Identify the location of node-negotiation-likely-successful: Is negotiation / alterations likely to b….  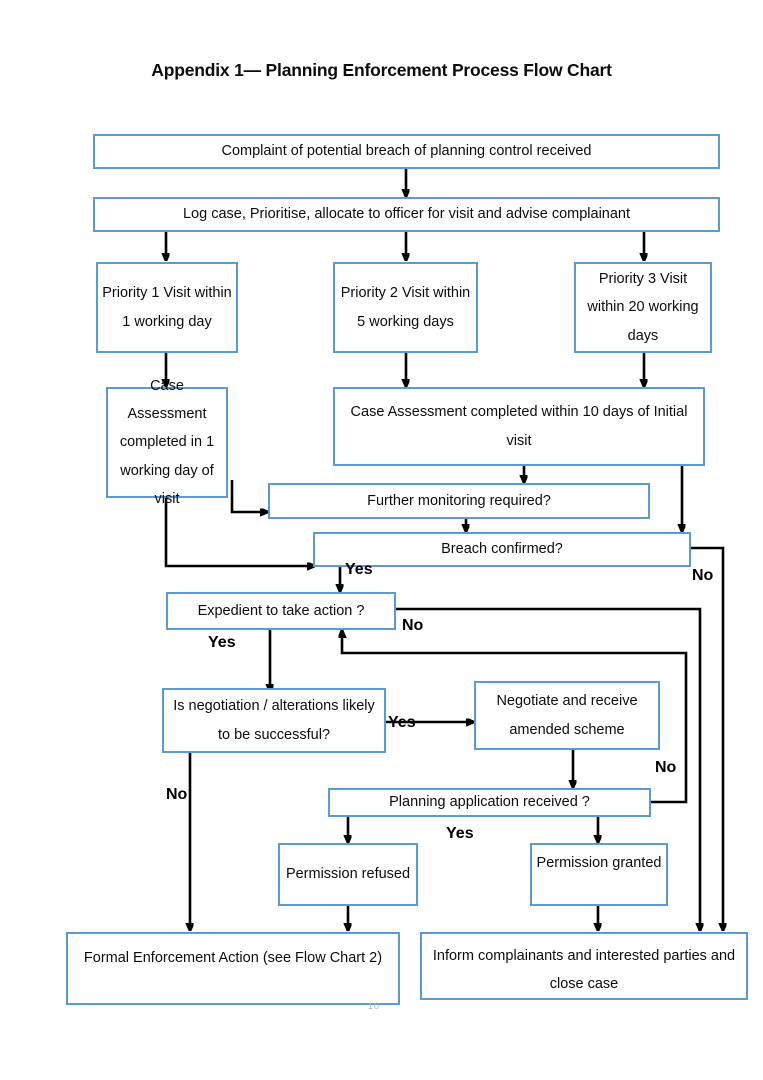
(274, 720).